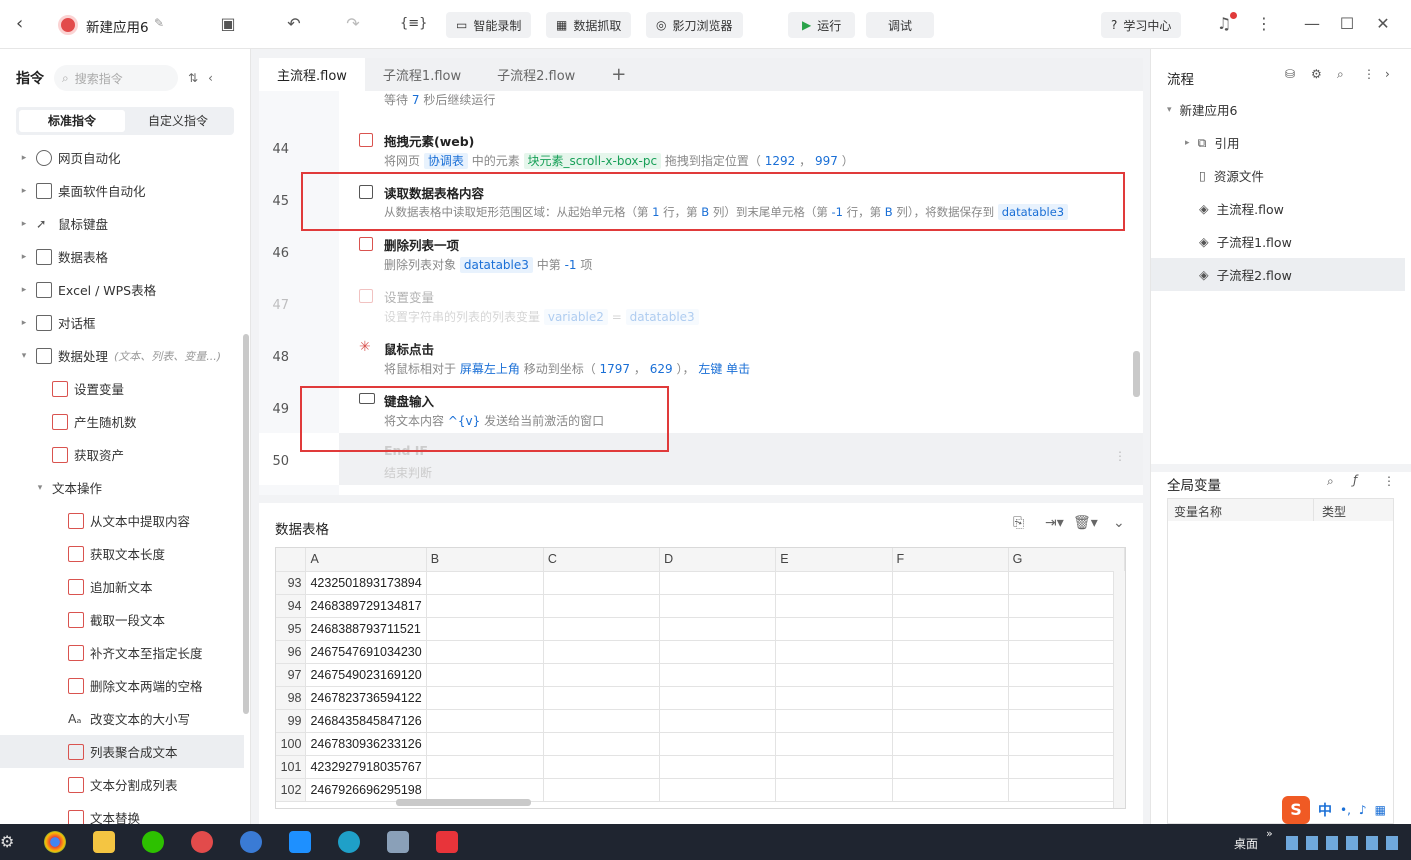 The height and width of the screenshot is (860, 1411). What do you see at coordinates (122, 487) in the screenshot?
I see `tree-item-text-ops: ▾ 文本操作` at bounding box center [122, 487].